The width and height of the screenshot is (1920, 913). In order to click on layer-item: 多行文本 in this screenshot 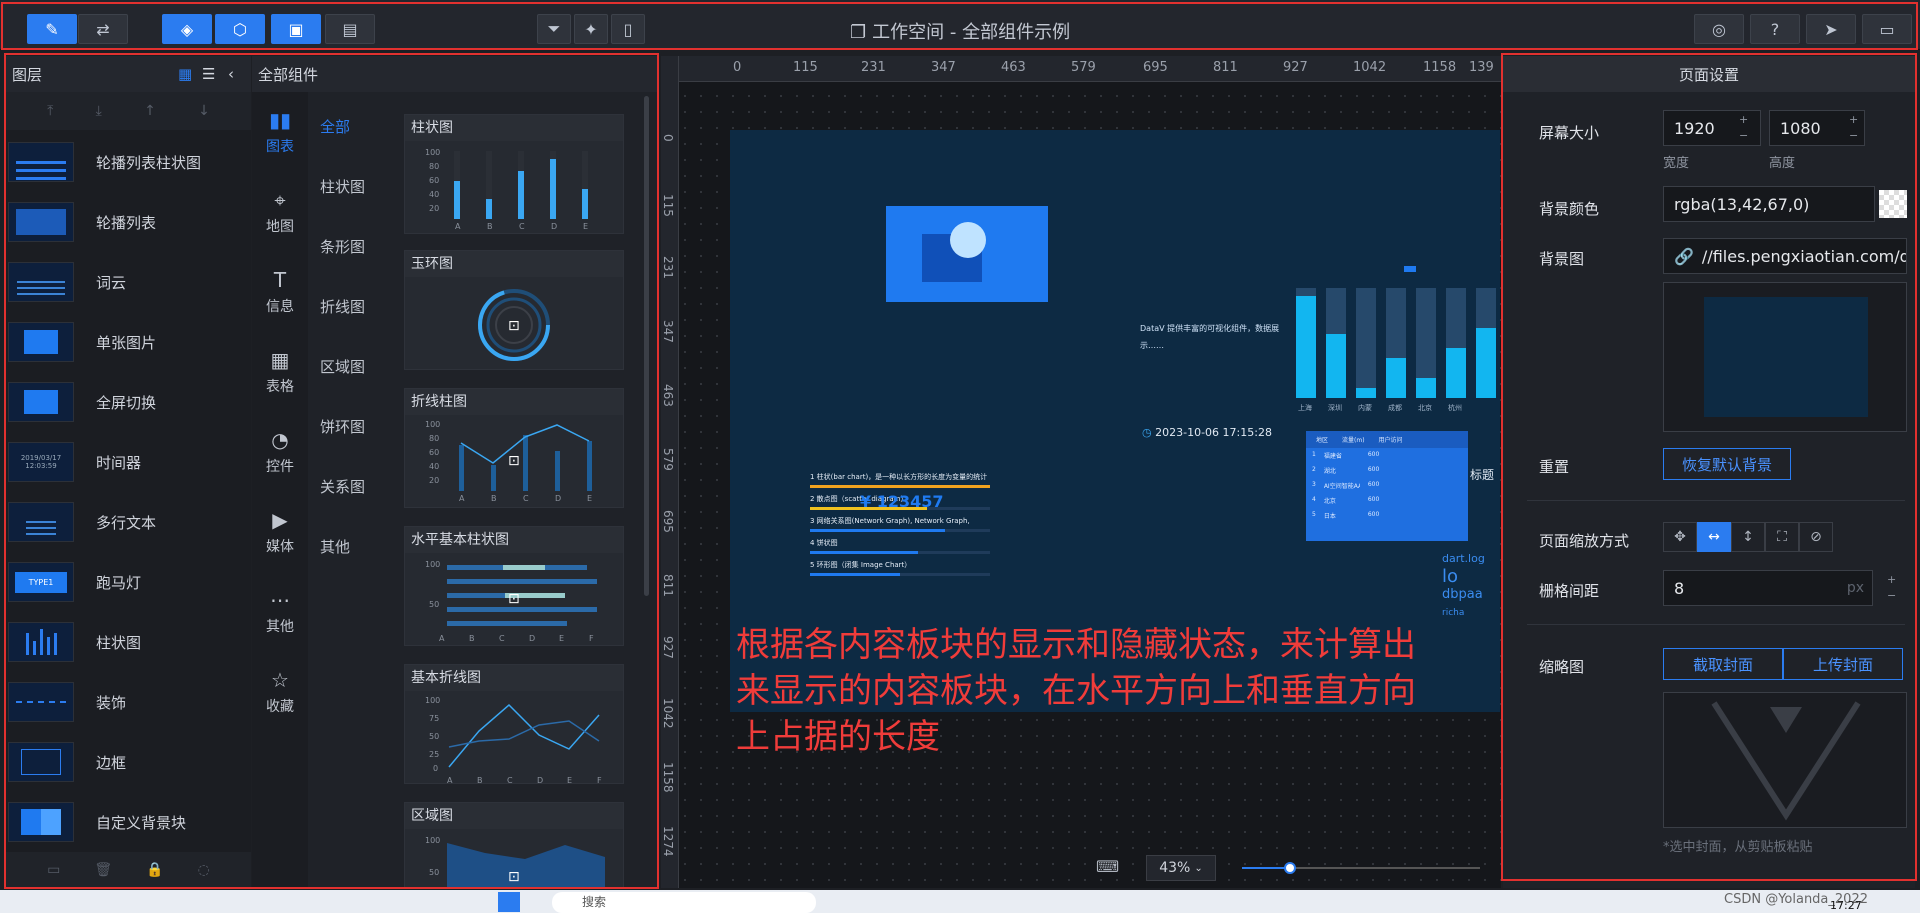, I will do `click(128, 522)`.